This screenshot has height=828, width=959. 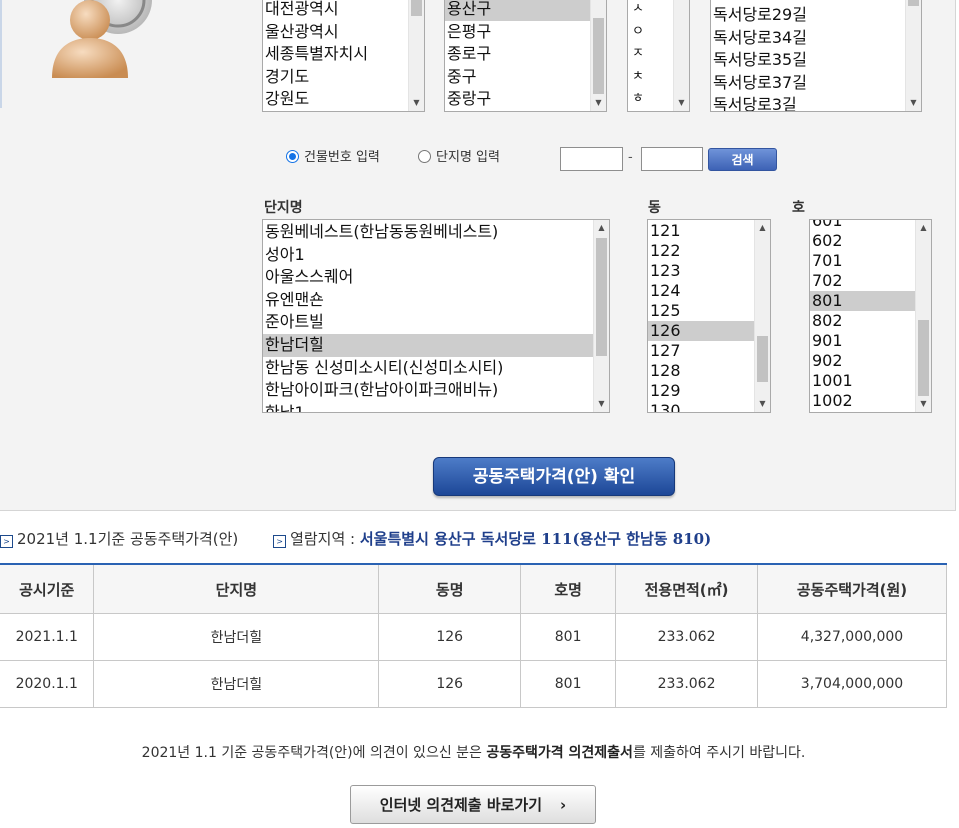 I want to click on confirm-price-button: 공동주택가격(안) 확인, so click(x=554, y=476).